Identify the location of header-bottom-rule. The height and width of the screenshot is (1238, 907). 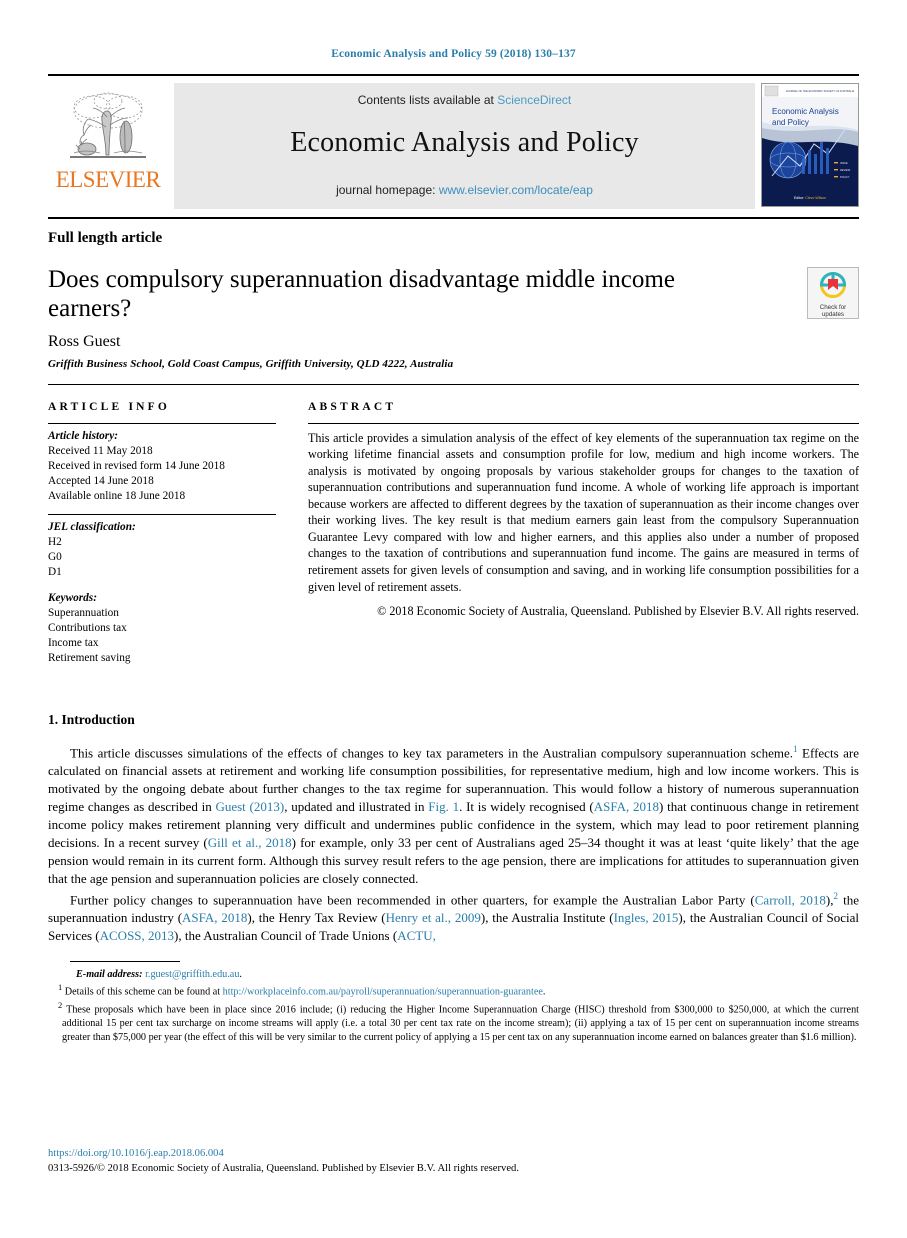
(453, 384).